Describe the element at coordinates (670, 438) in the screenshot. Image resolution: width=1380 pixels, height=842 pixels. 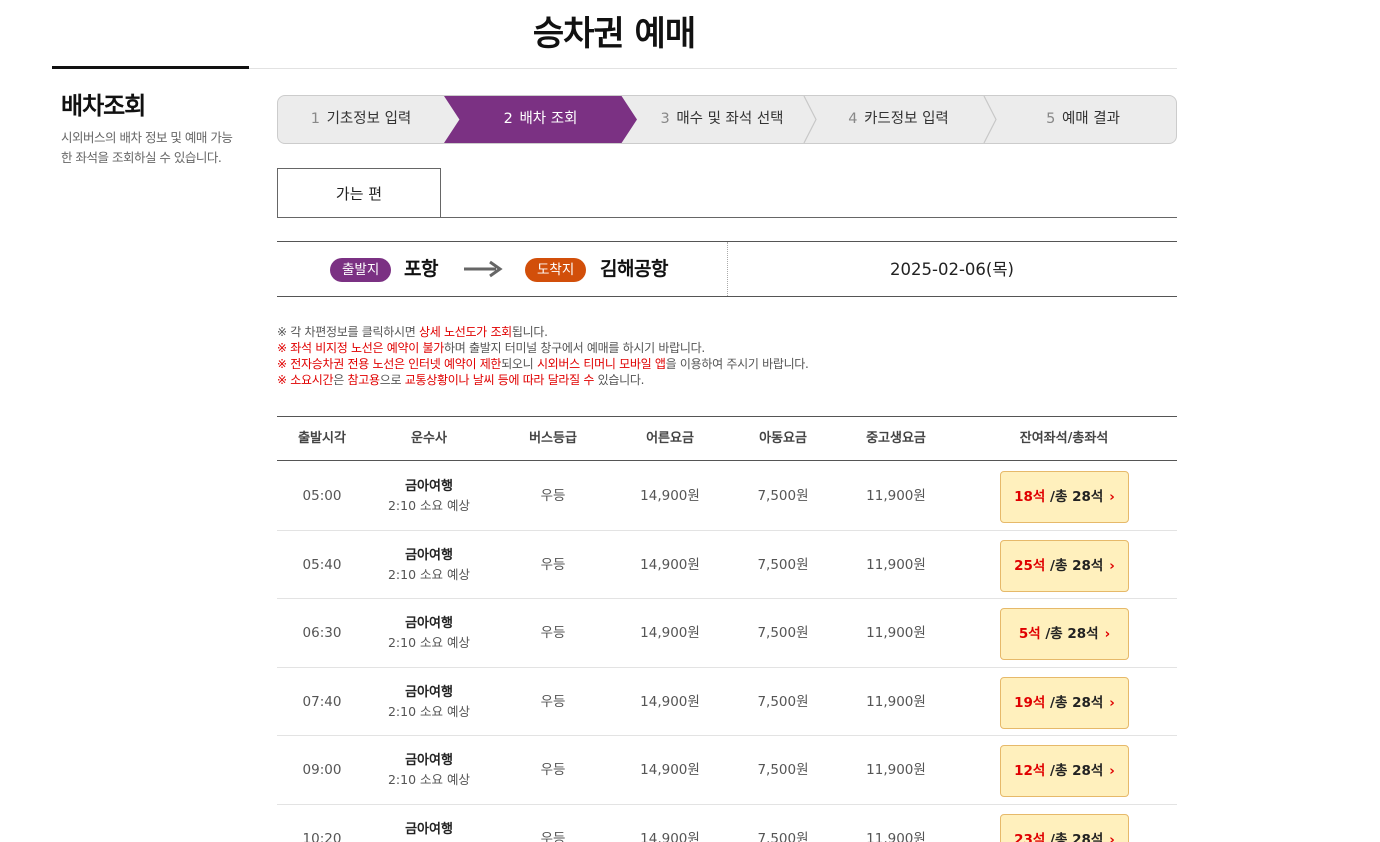
I see `header-adult-fare: 어른요금` at that location.